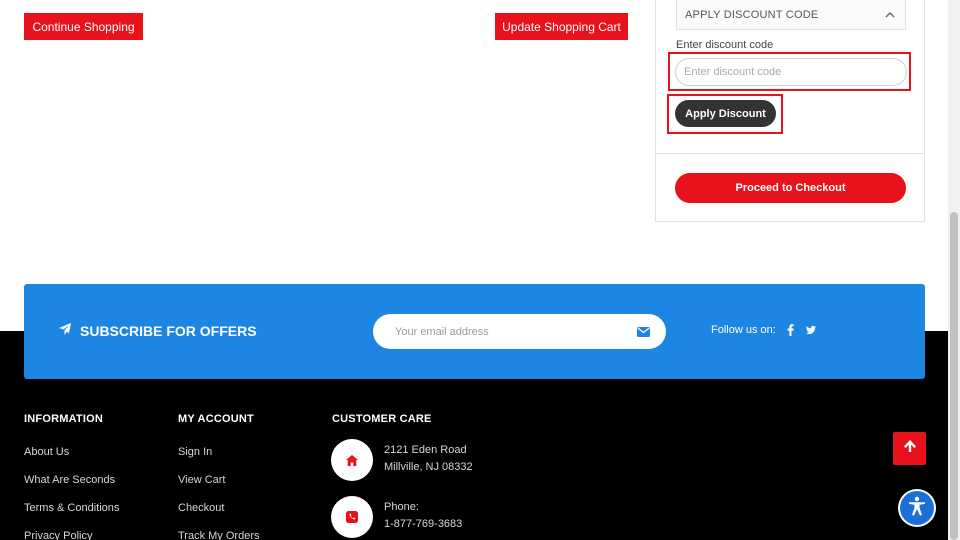 Image resolution: width=960 pixels, height=540 pixels. Describe the element at coordinates (352, 517) in the screenshot. I see `phone-icon` at that location.